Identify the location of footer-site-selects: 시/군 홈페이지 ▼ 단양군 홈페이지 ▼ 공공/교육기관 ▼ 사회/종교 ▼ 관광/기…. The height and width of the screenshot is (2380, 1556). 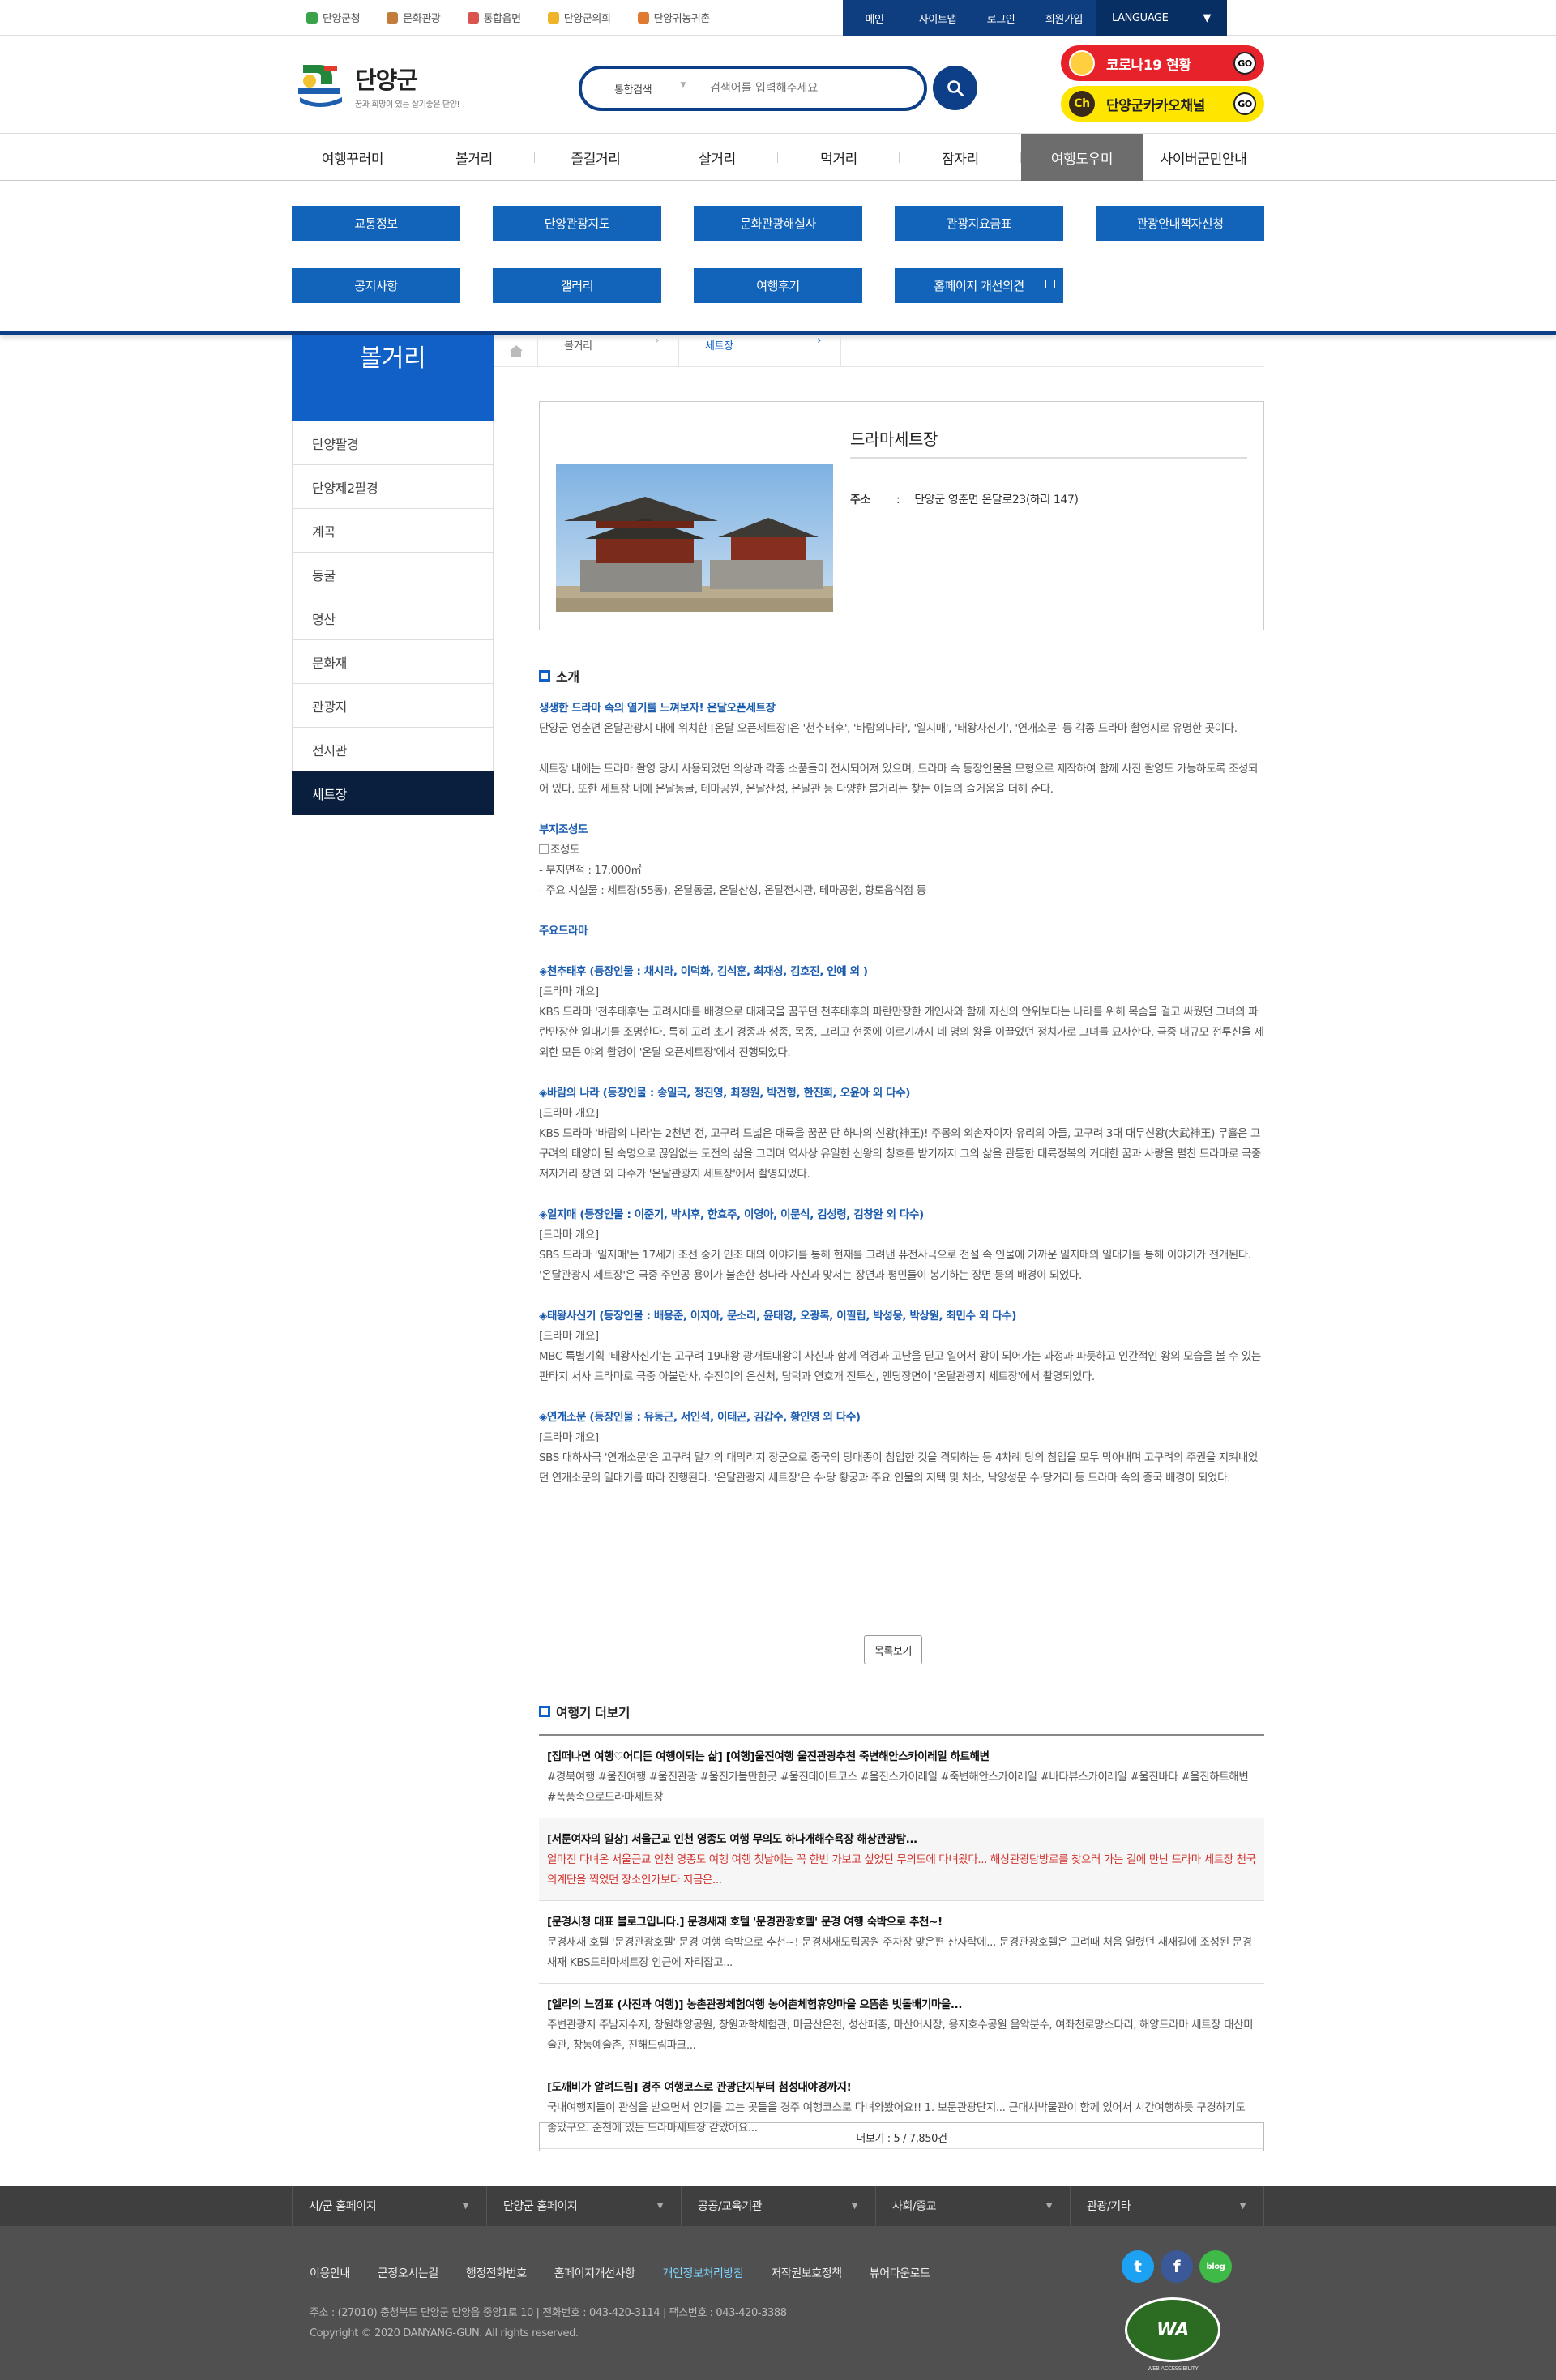
(778, 2206).